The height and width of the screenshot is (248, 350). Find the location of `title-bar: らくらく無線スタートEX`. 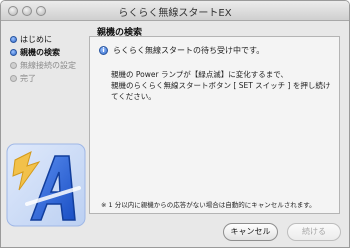

title-bar: らくらく無線スタートEX is located at coordinates (175, 11).